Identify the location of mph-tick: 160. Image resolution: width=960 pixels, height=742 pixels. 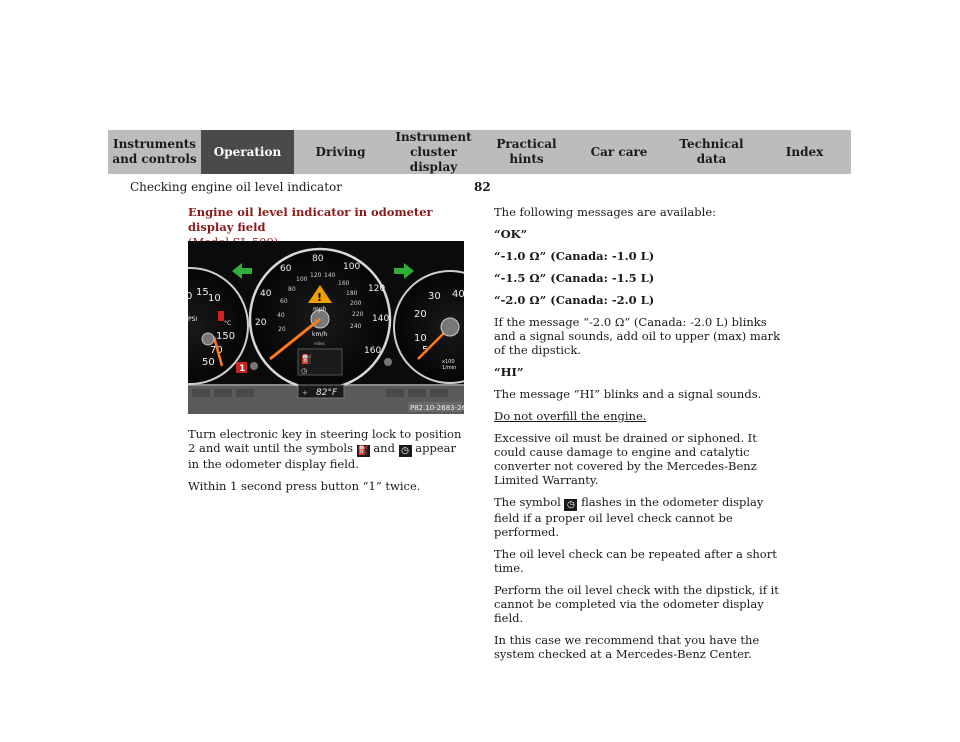
(372, 351).